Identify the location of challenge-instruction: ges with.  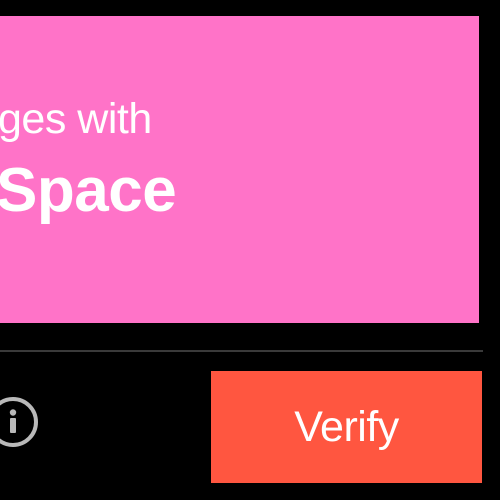
(76, 119).